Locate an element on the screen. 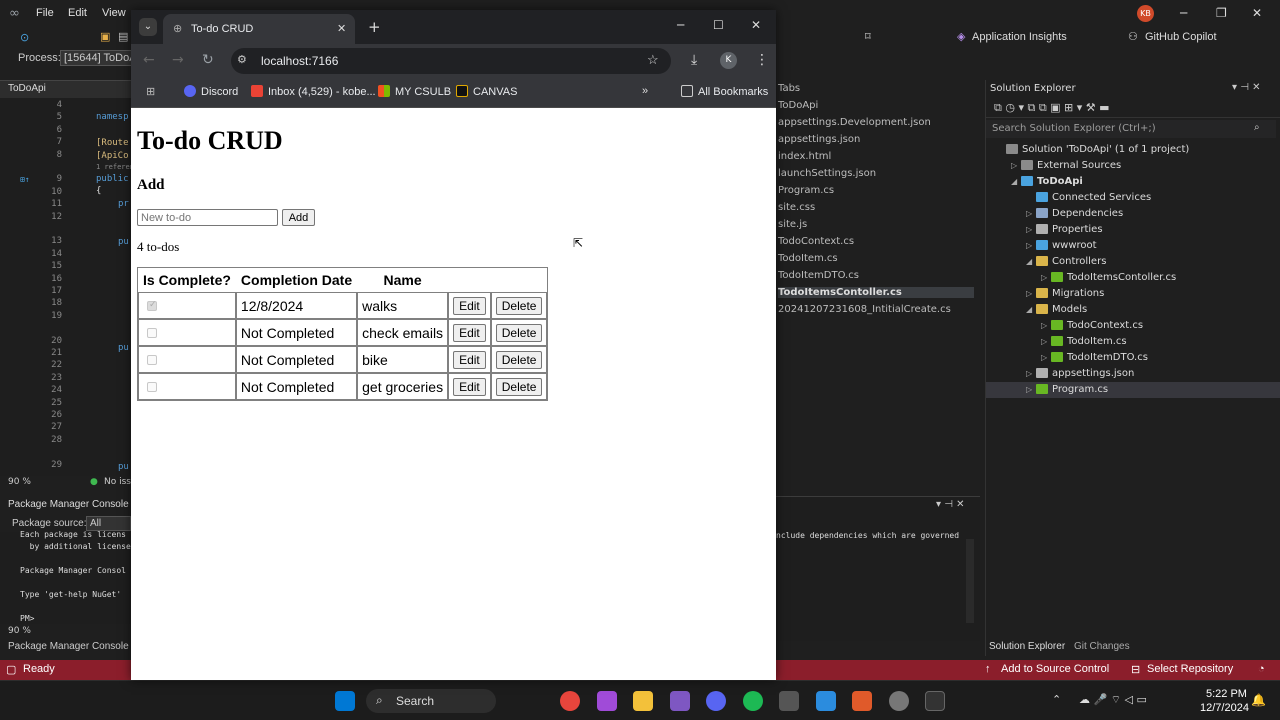 The height and width of the screenshot is (720, 1280). tree-item: Solution 'ToDoApi' (1 of 1 project) is located at coordinates (1133, 150).